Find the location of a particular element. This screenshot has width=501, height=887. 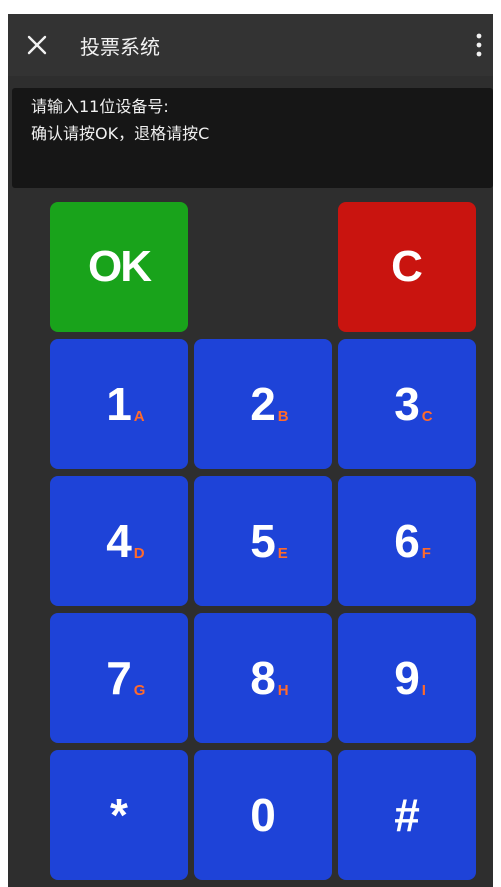

key-letter: I is located at coordinates (423, 690).